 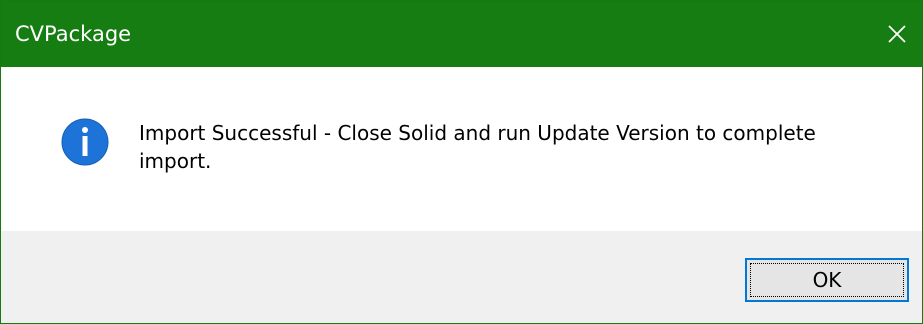 I want to click on info-icon, so click(x=85, y=142).